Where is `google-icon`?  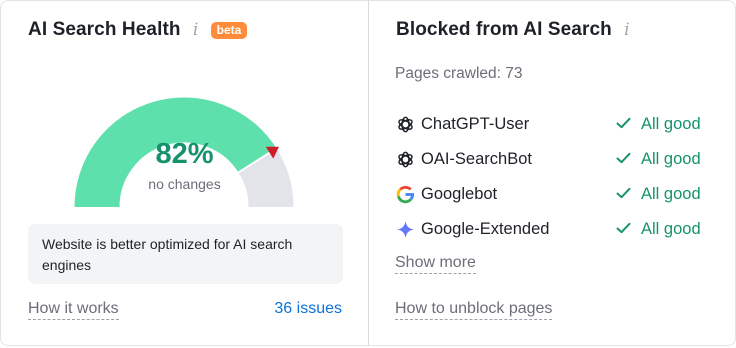
google-icon is located at coordinates (405, 194).